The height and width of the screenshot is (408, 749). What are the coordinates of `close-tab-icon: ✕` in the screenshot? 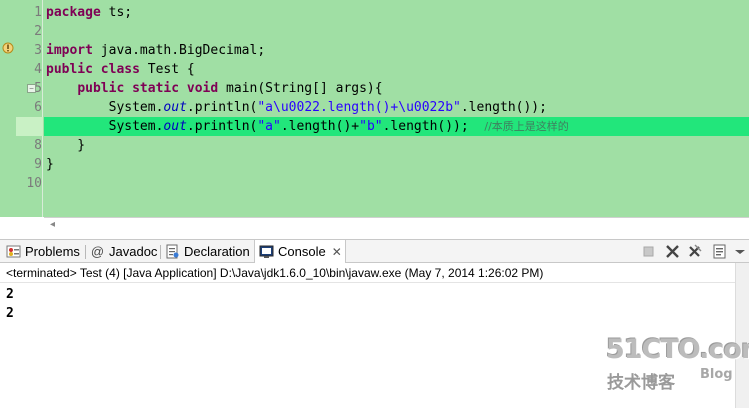 It's located at (337, 252).